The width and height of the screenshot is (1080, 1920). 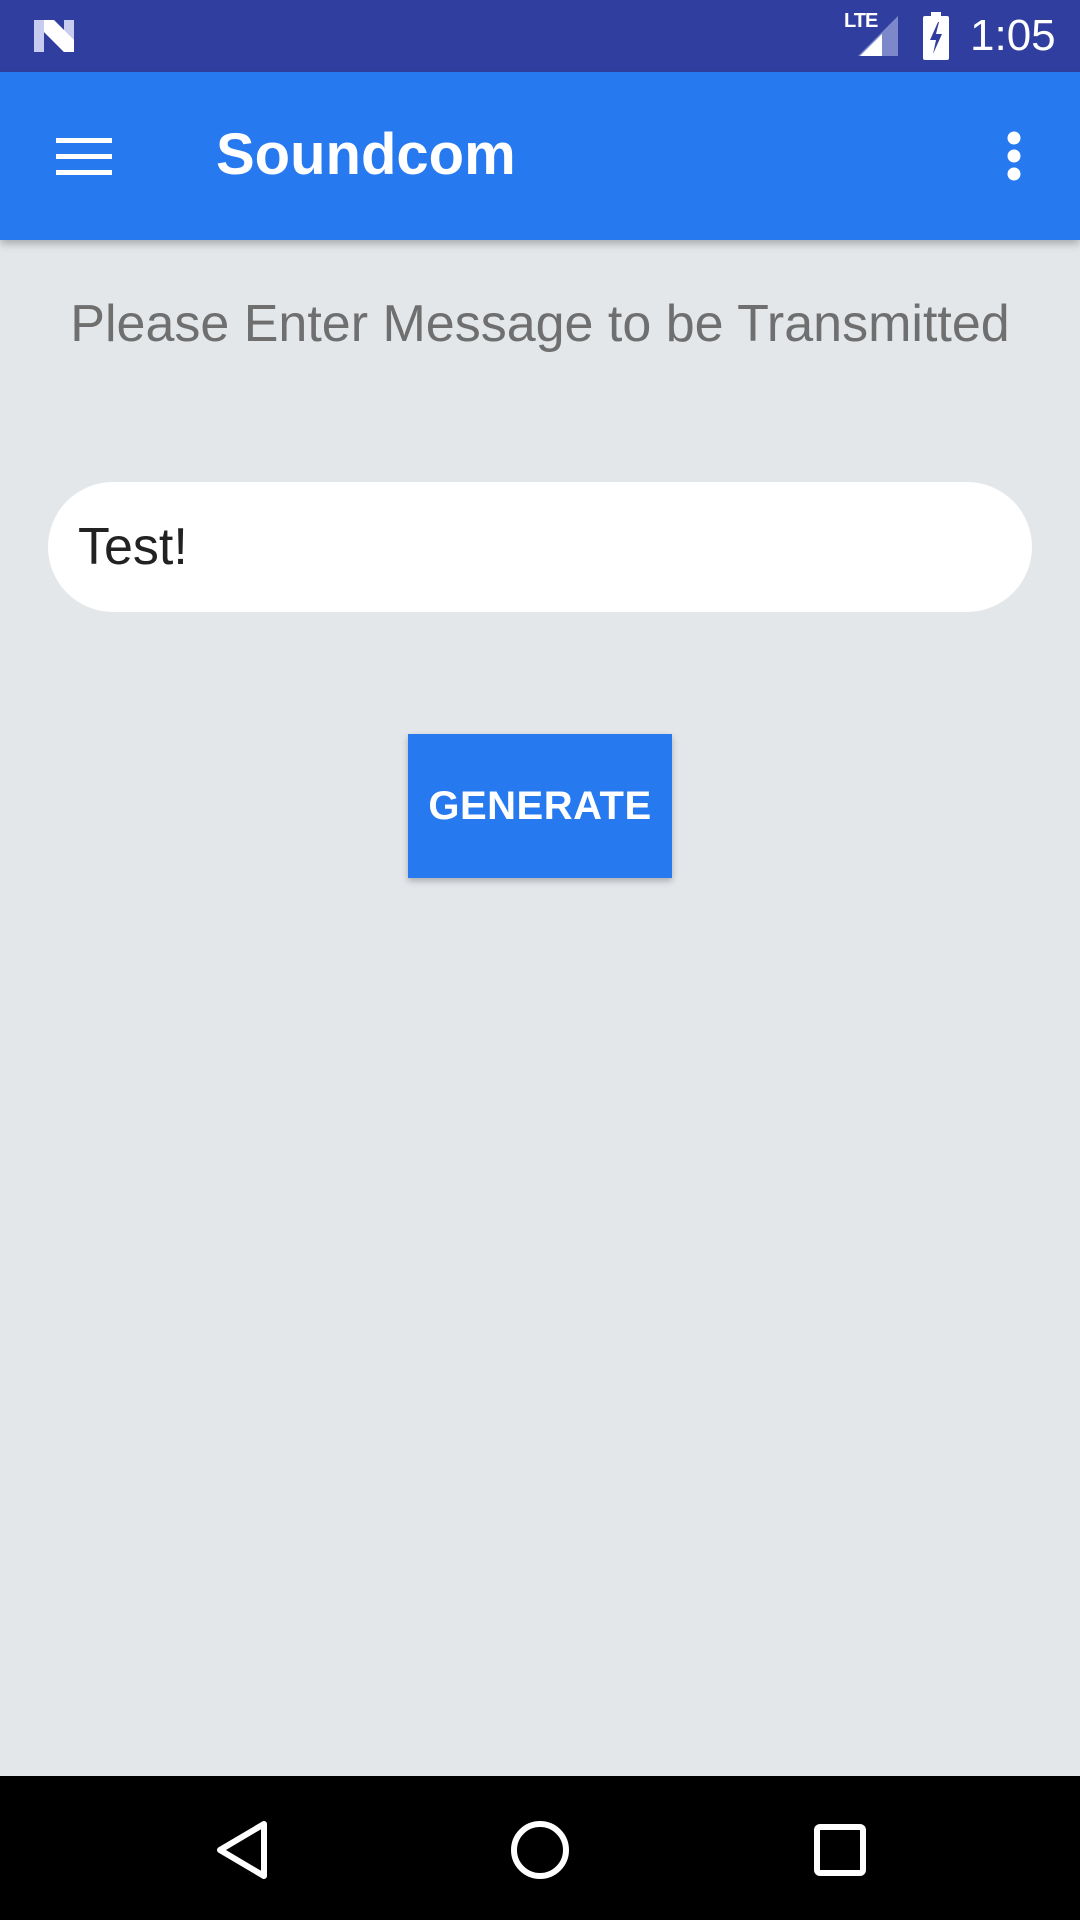 I want to click on generate-button: GENERATE, so click(x=540, y=806).